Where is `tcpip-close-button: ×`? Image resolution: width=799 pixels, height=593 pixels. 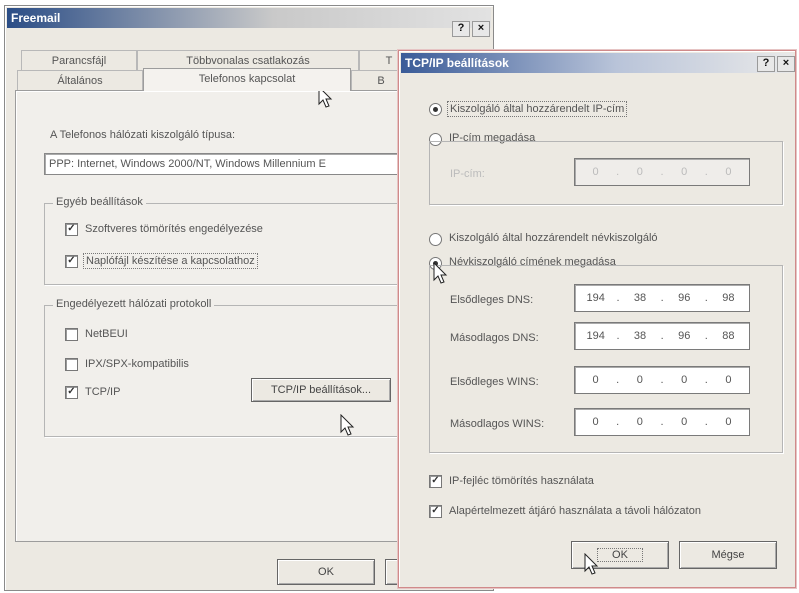 tcpip-close-button: × is located at coordinates (786, 64).